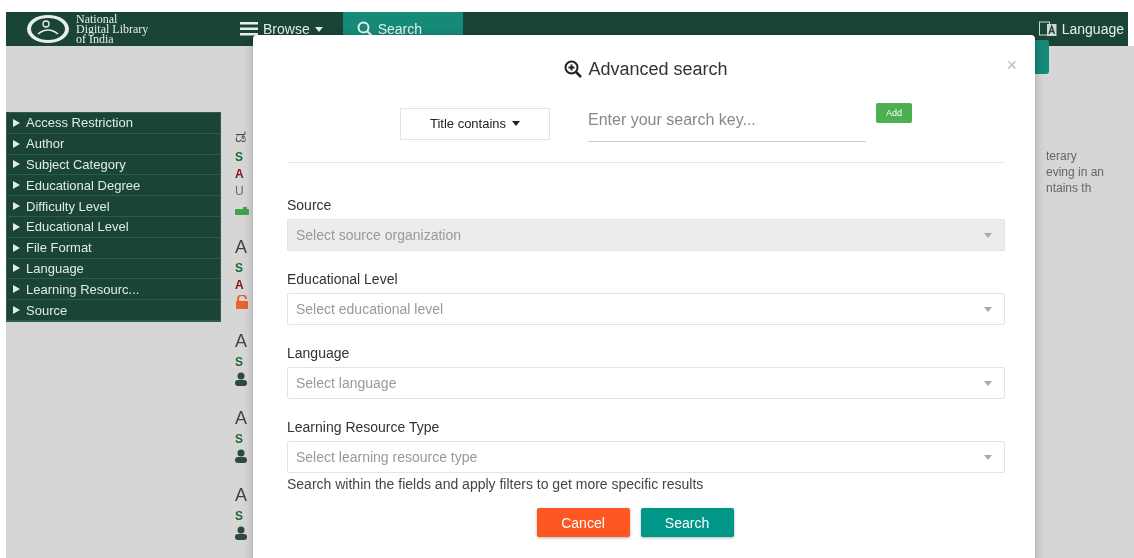 The width and height of the screenshot is (1134, 558). What do you see at coordinates (343, 278) in the screenshot?
I see `field-label: Educational Level` at bounding box center [343, 278].